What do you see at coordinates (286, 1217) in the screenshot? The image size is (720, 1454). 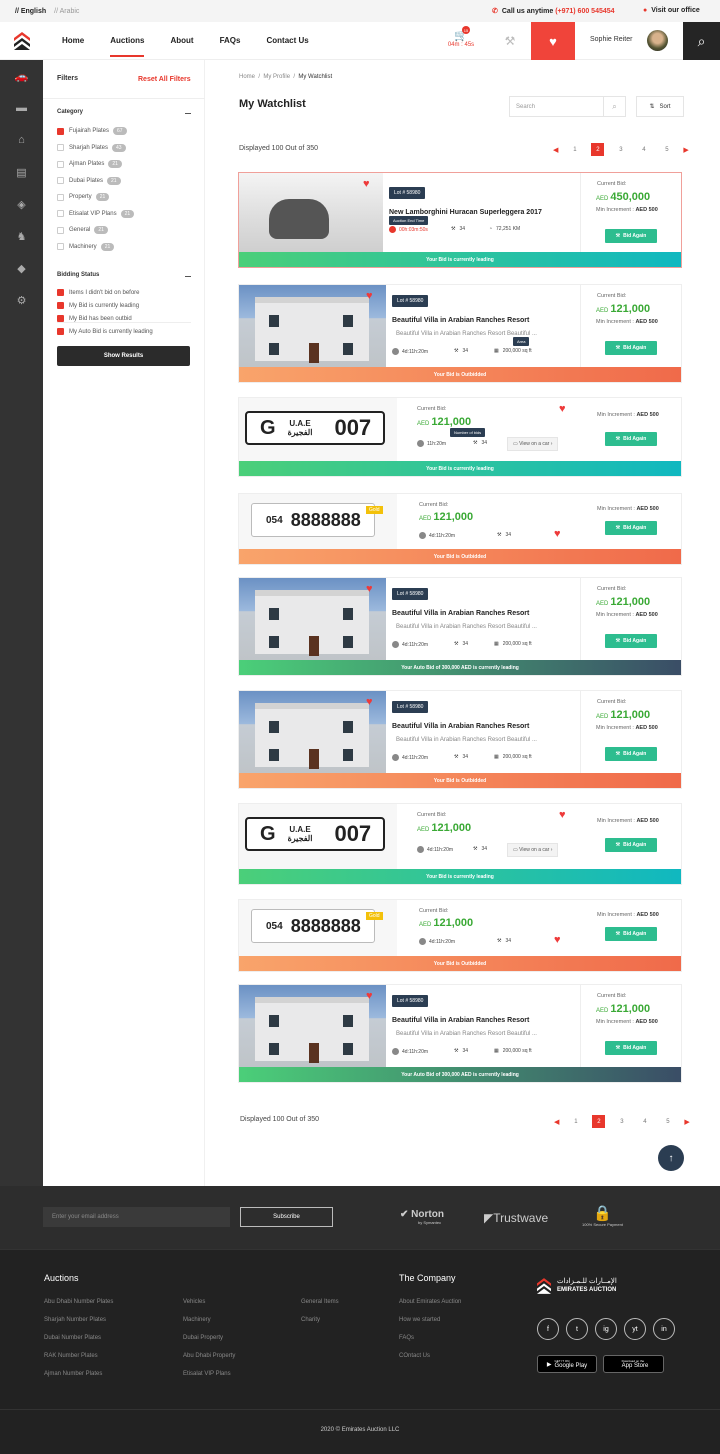 I see `subscribe-button: Subscribe` at bounding box center [286, 1217].